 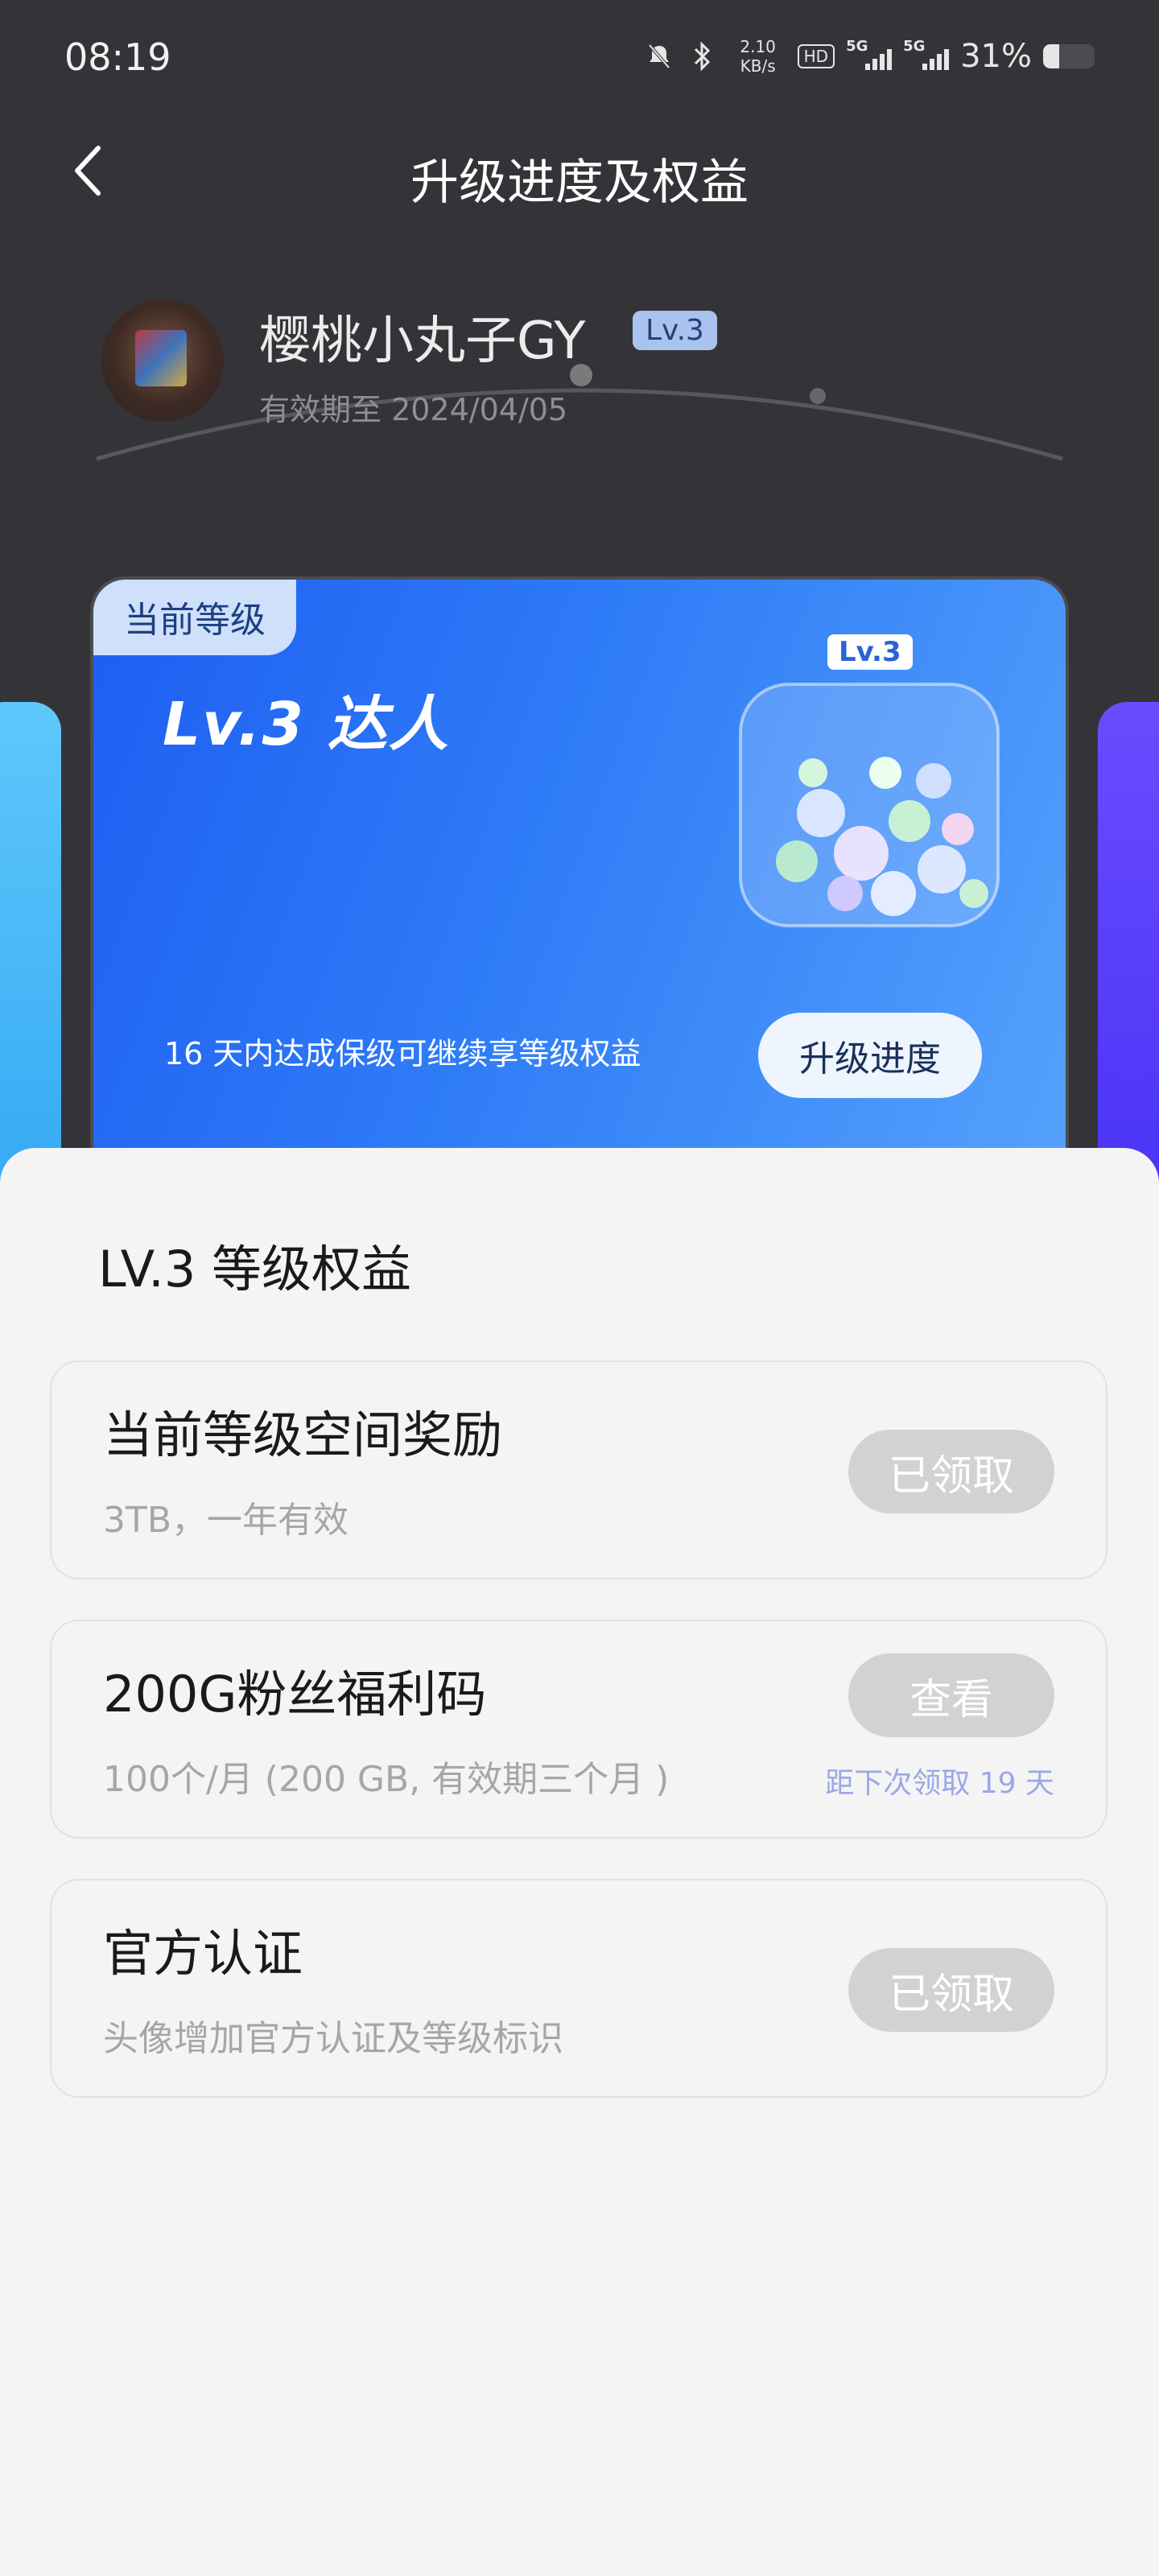 I want to click on benefit-name: 200G粉丝福利码, so click(x=295, y=1694).